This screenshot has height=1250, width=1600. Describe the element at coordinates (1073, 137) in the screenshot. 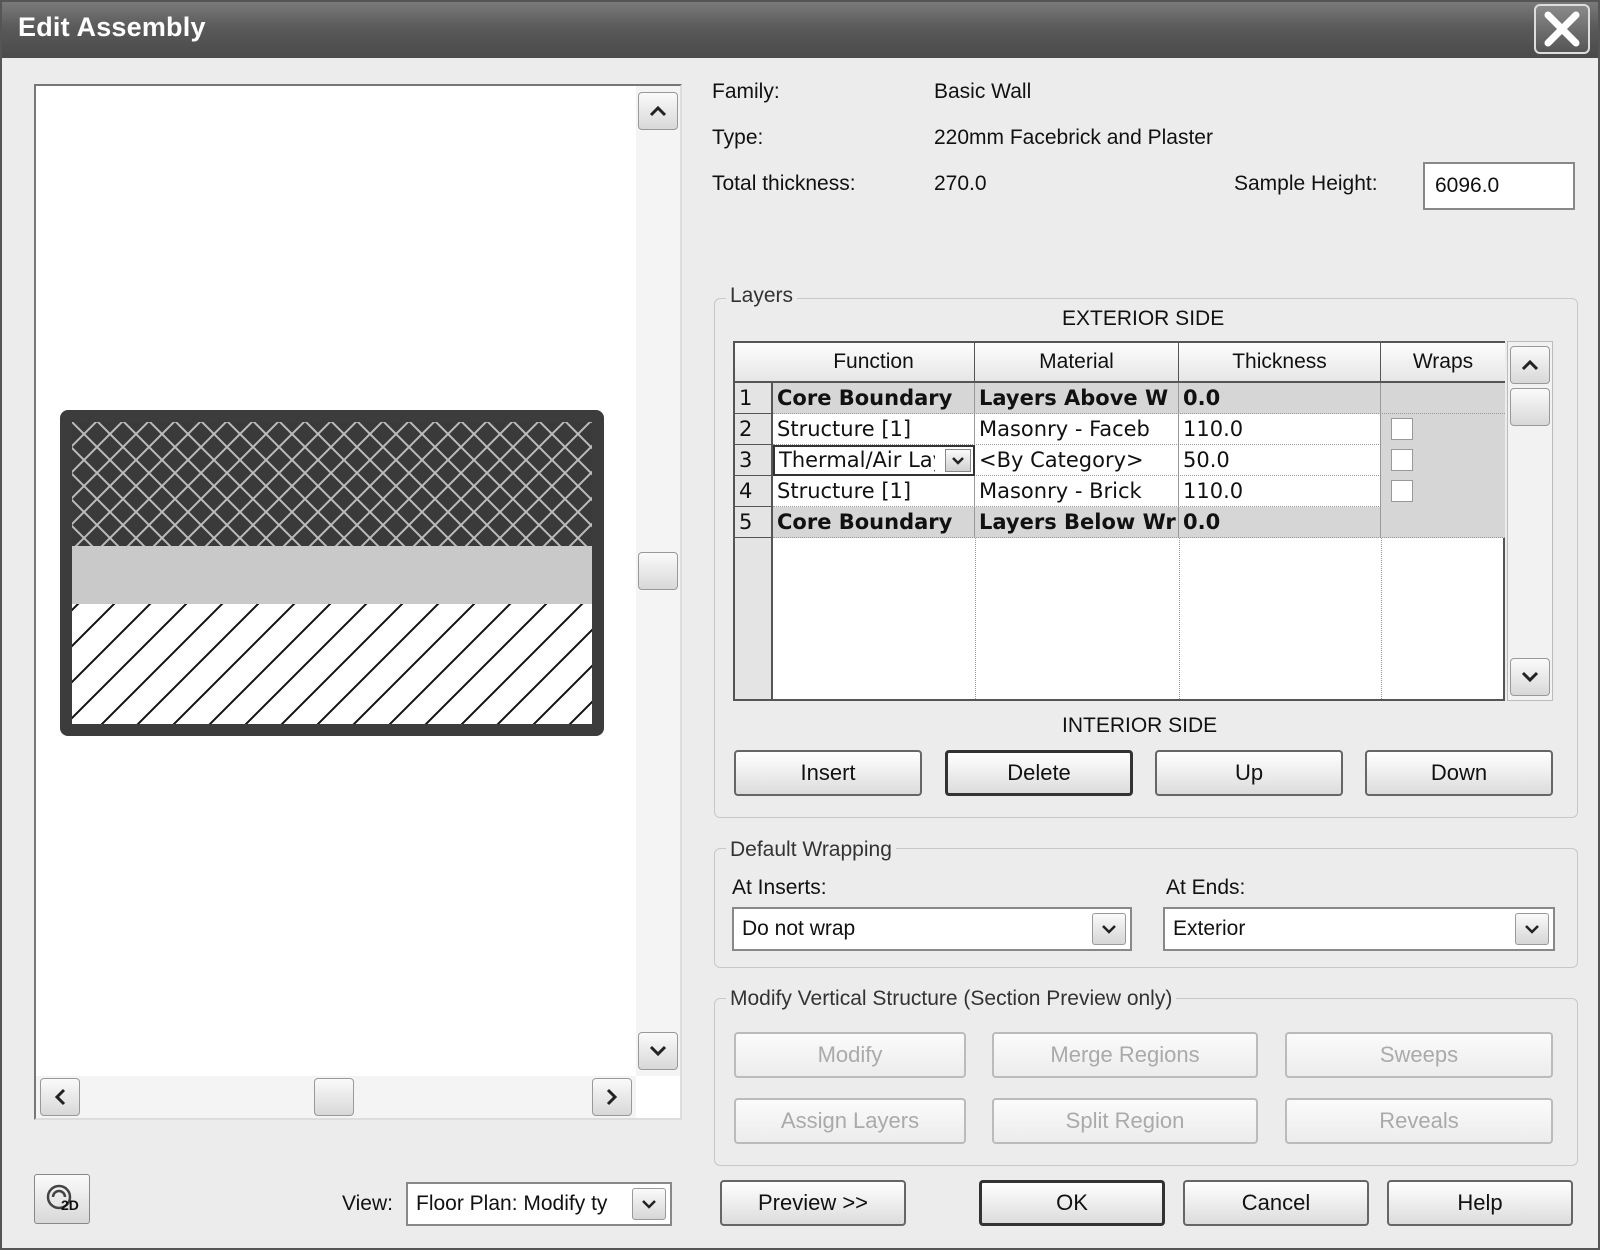

I see `type-value: 220mm Facebrick and Plaster` at that location.